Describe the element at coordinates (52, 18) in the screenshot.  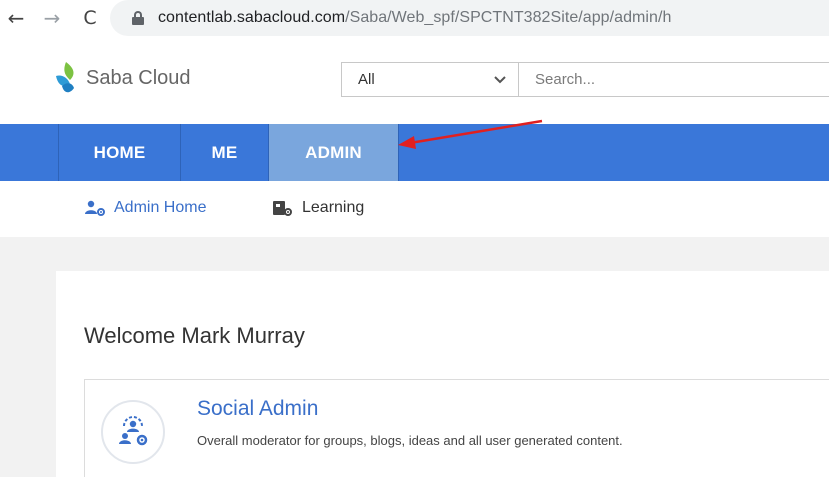
I see `forward-arrow-icon: →` at that location.